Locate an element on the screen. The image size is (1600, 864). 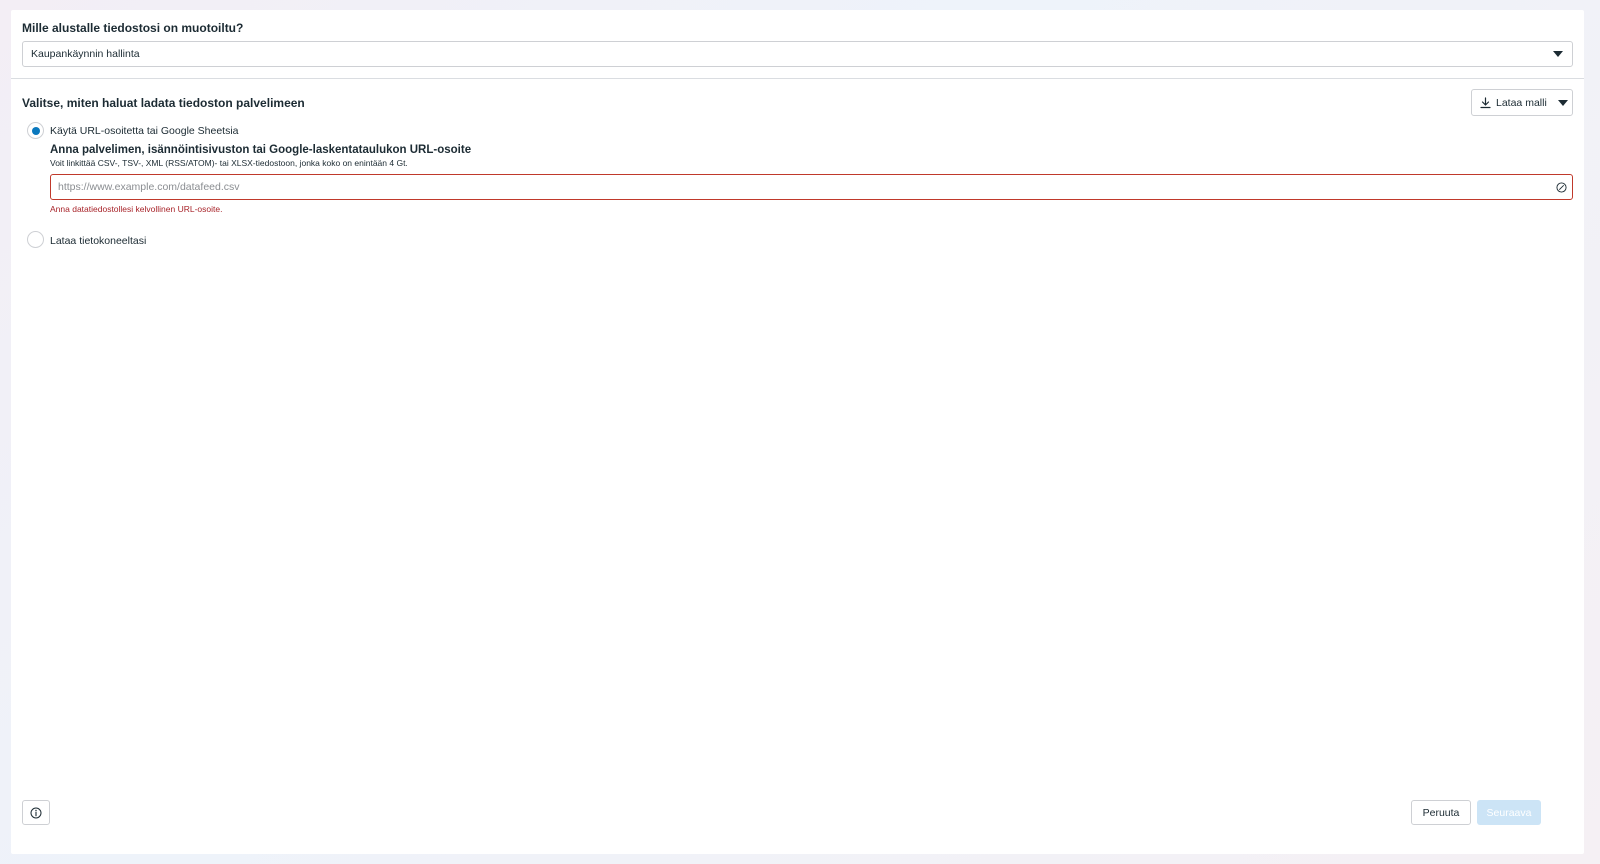
error-icon is located at coordinates (1561, 187).